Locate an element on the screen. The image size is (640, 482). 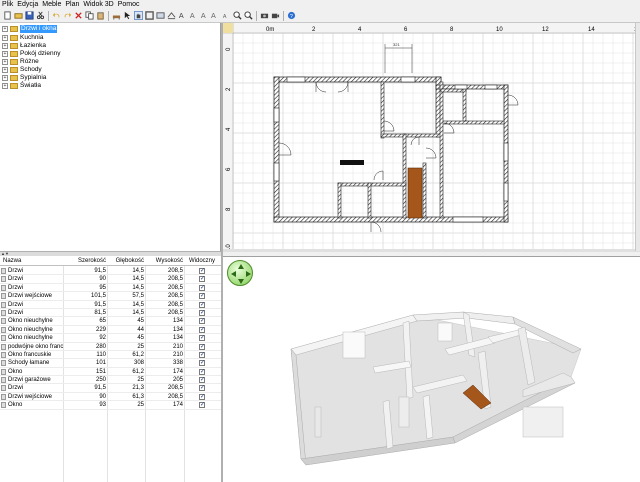
cut-icon is located at coordinates (40, 16).